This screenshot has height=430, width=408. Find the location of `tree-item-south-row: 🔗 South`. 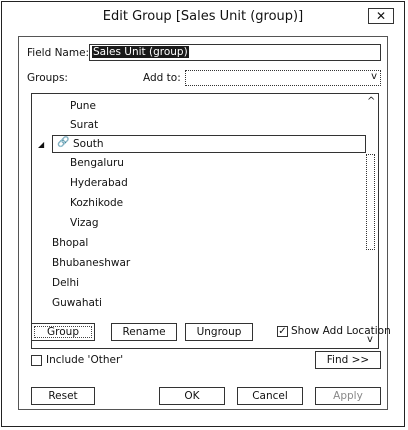

tree-item-south-row: 🔗 South is located at coordinates (209, 144).